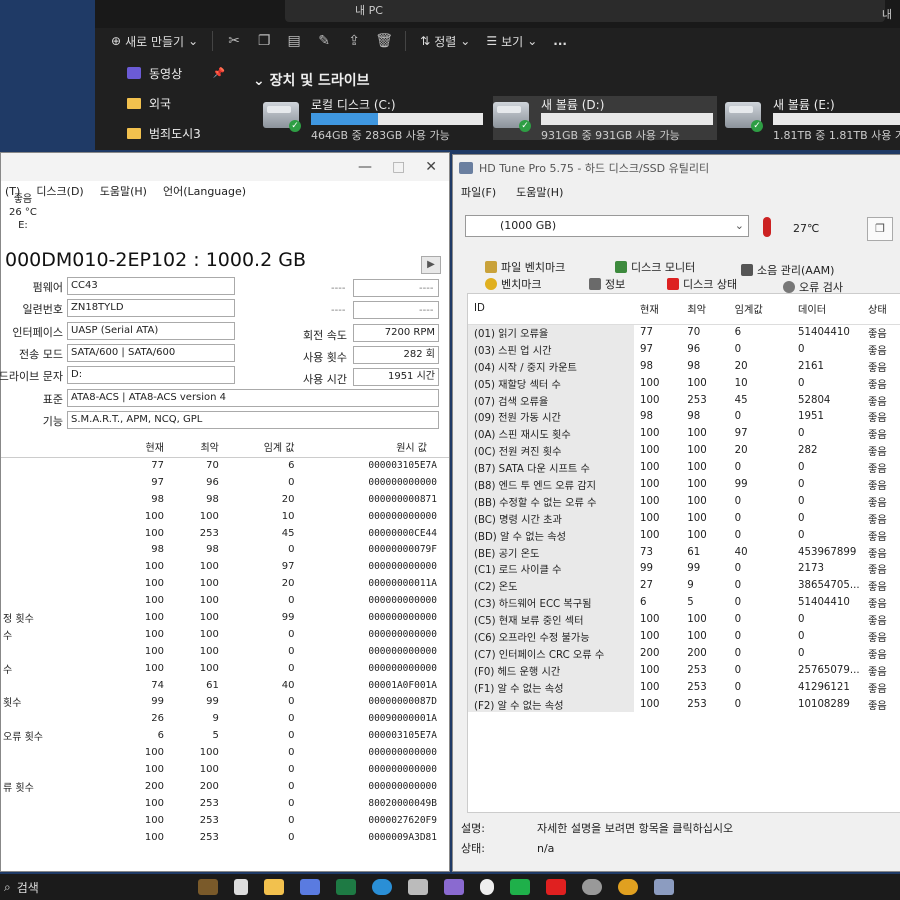 This screenshot has height=900, width=900. Describe the element at coordinates (880, 229) in the screenshot. I see `copy-button: ❐` at that location.